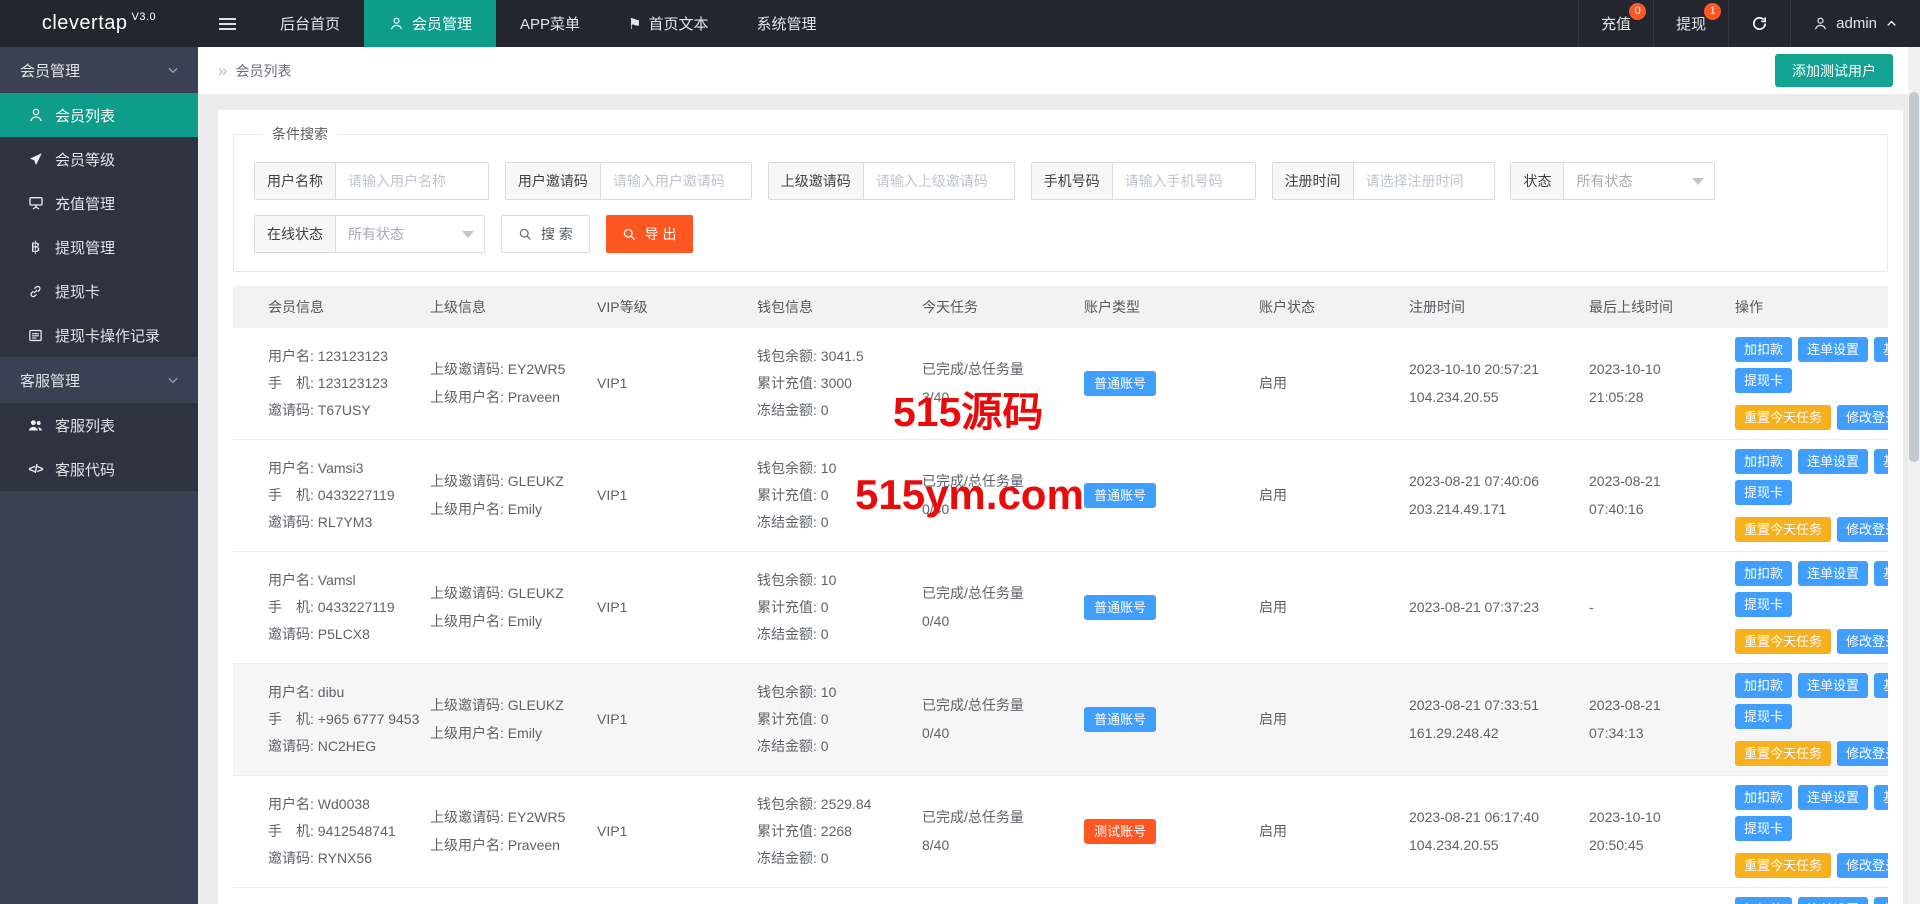  I want to click on navbar-right: 充值 0 提现 1 admin, so click(1749, 23).